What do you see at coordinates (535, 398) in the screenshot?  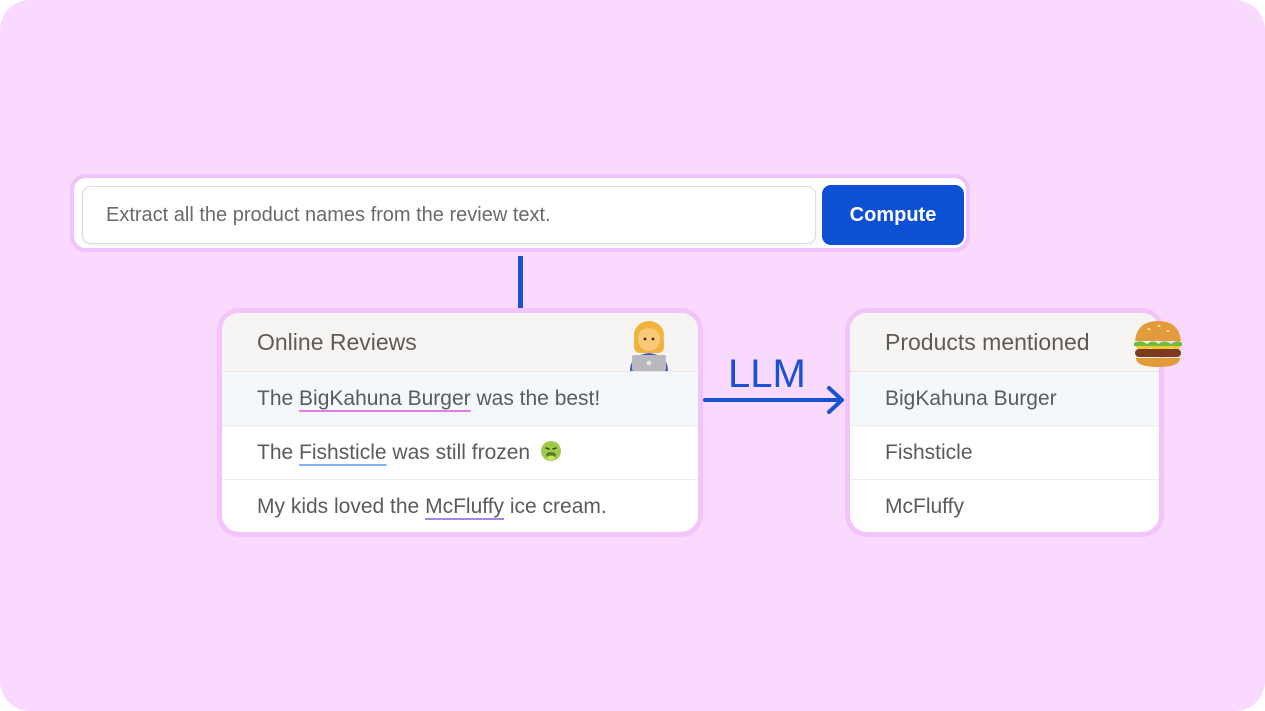 I see `review-text: was the best!` at bounding box center [535, 398].